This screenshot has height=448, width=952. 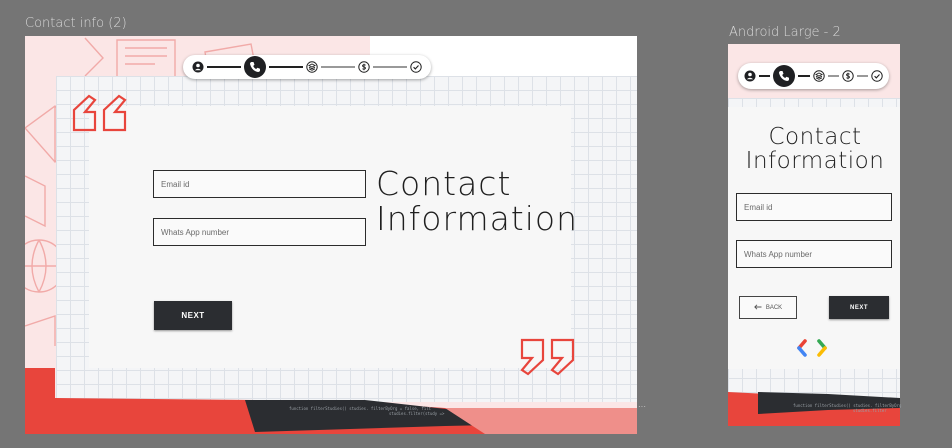 I want to click on close-quote-icon, so click(x=547, y=357).